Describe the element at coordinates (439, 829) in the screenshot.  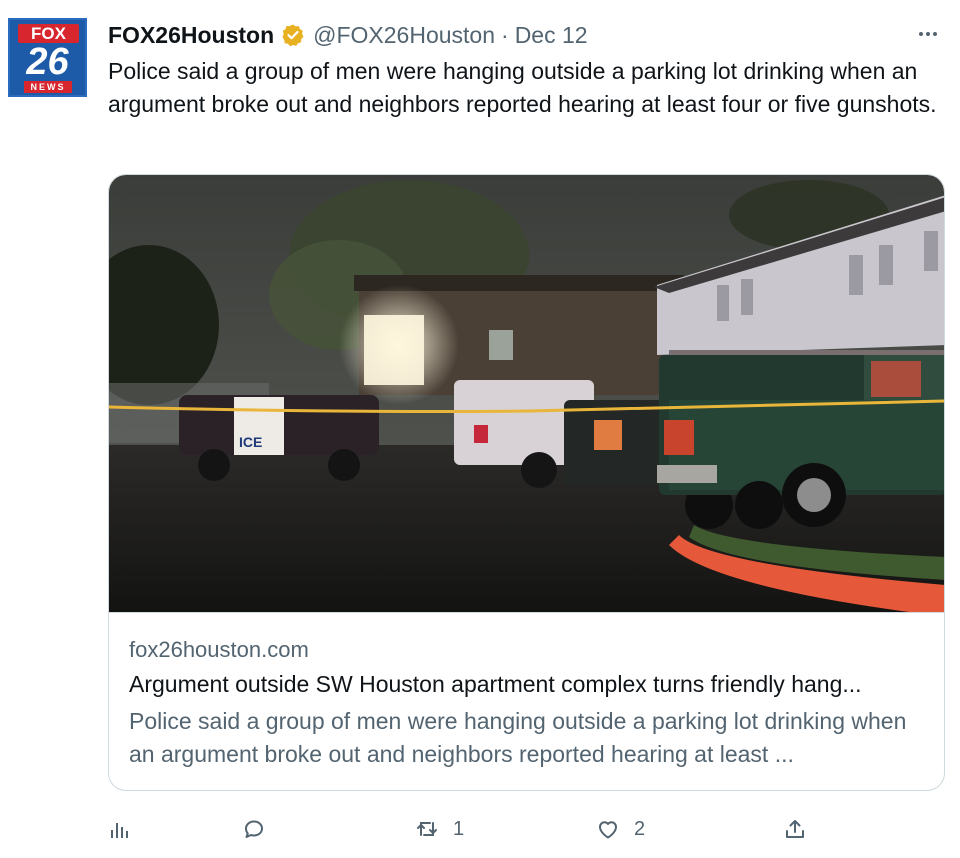
I see `retweet-button: 1` at that location.